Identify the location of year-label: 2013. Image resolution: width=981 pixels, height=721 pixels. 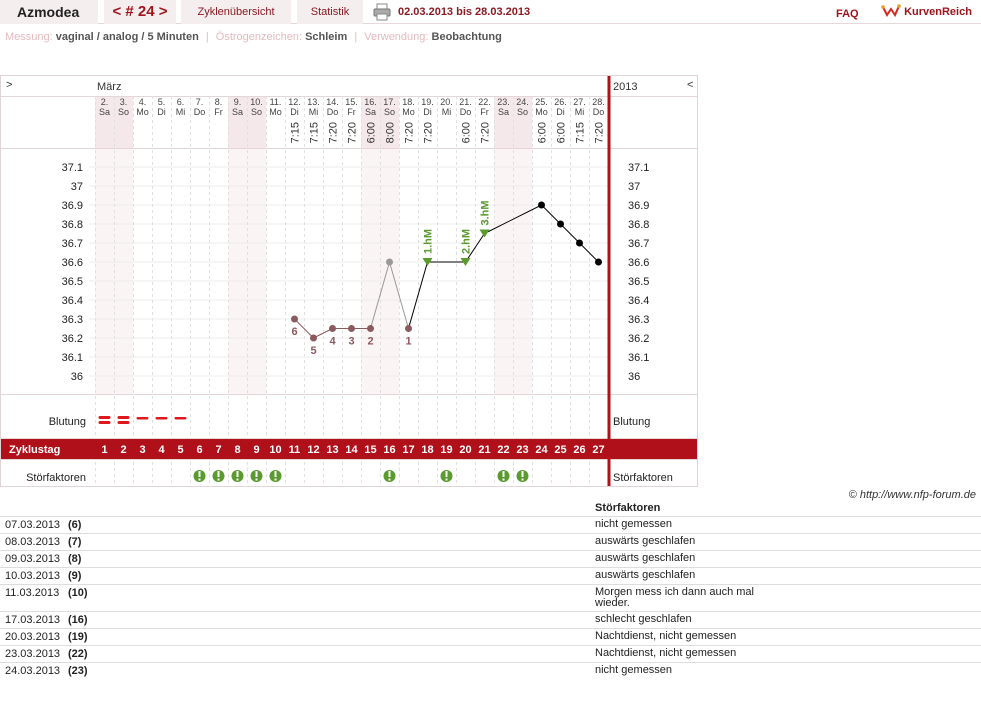
(625, 87).